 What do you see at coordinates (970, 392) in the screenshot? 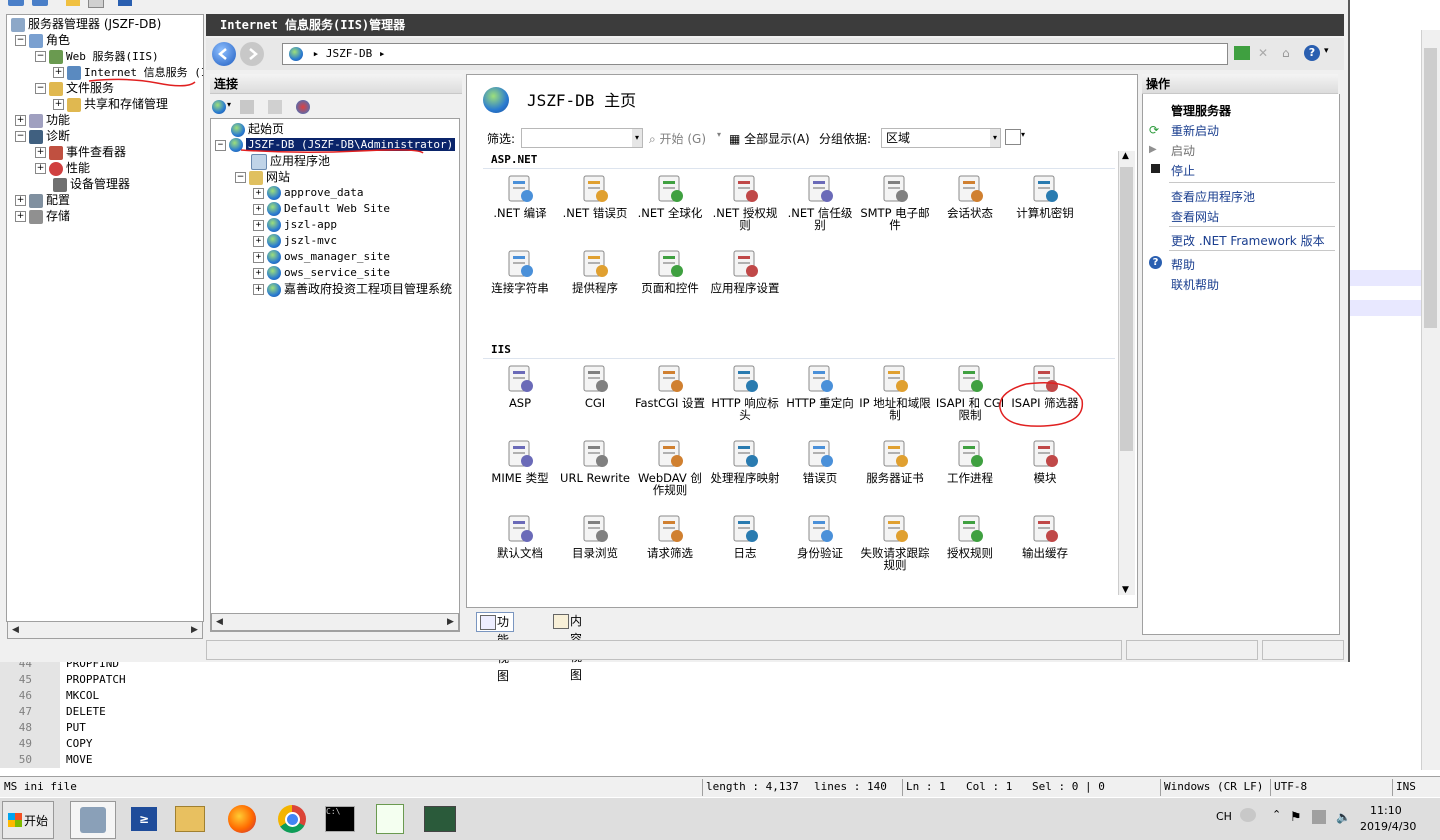
I see `feature-item: ISAPI 和 CGI 限制` at bounding box center [970, 392].